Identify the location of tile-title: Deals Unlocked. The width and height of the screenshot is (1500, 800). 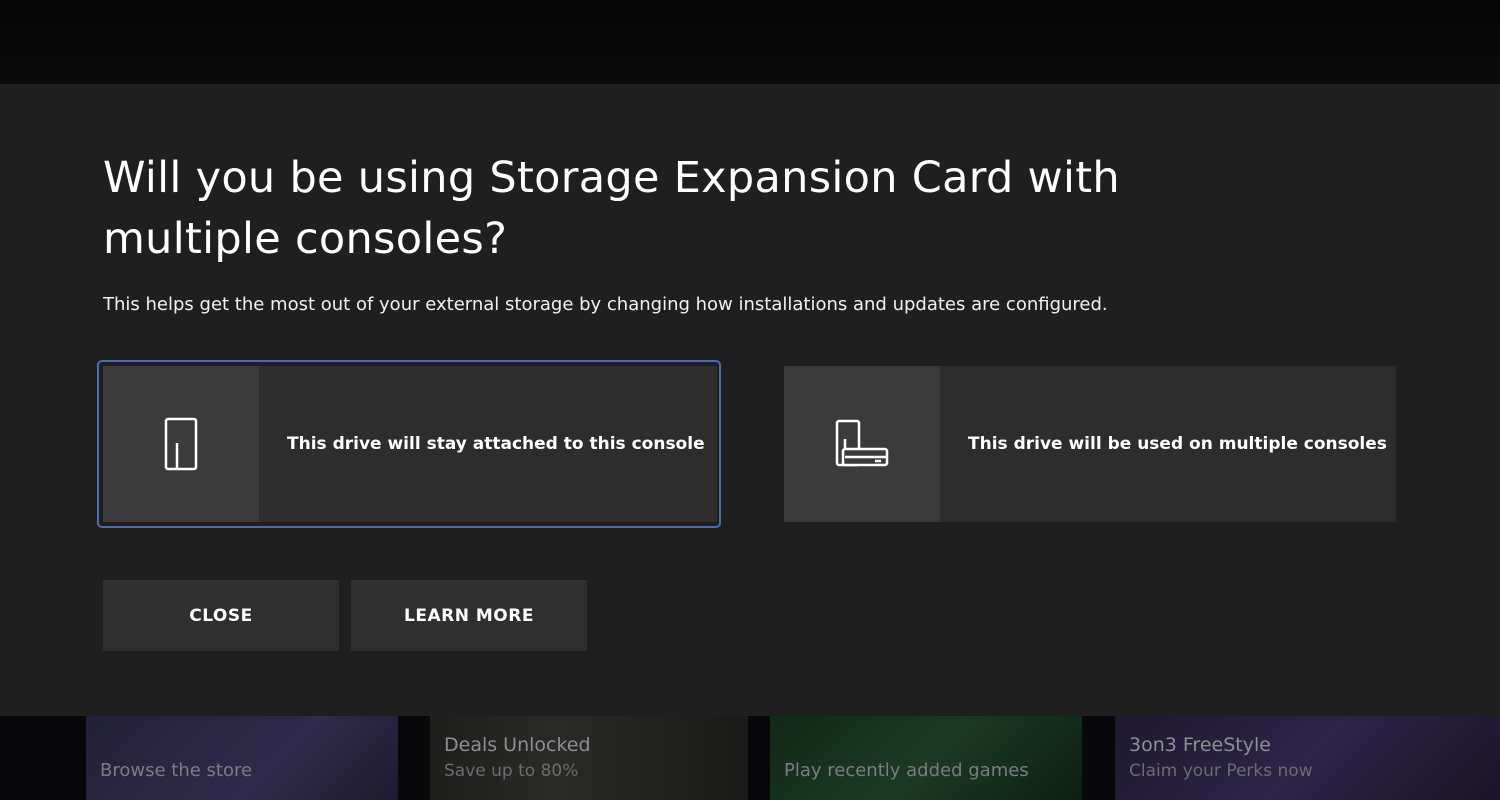
(517, 745).